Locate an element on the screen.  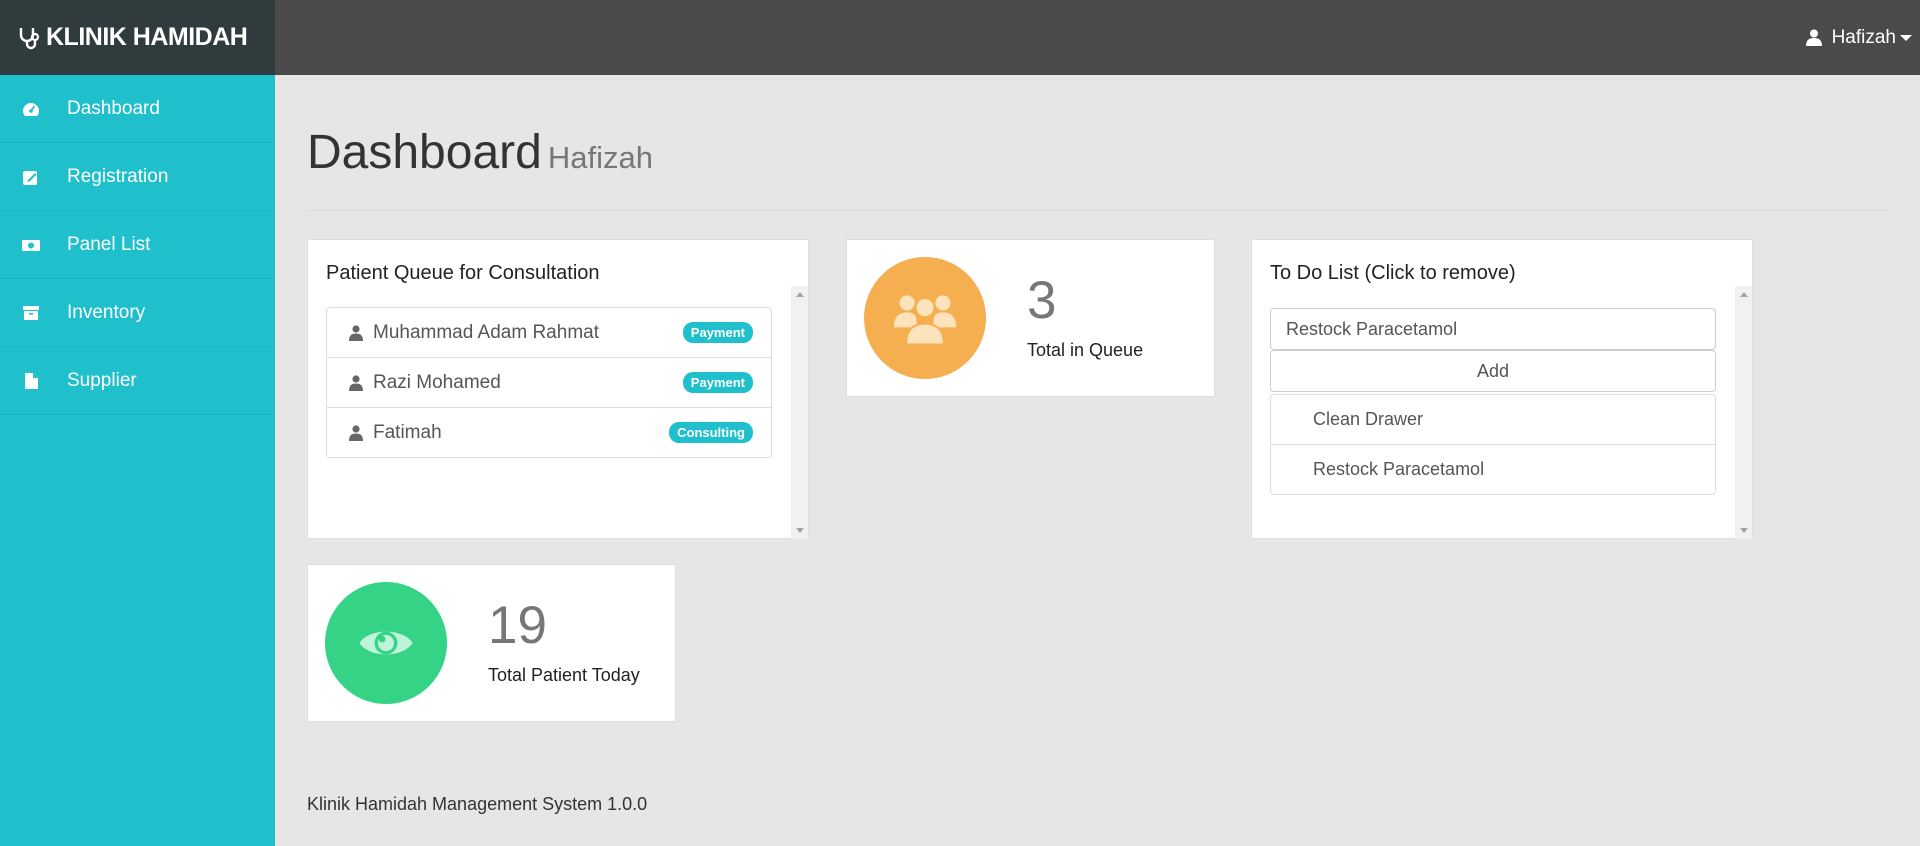
list-item: Razi Mohamed Payment is located at coordinates (549, 382).